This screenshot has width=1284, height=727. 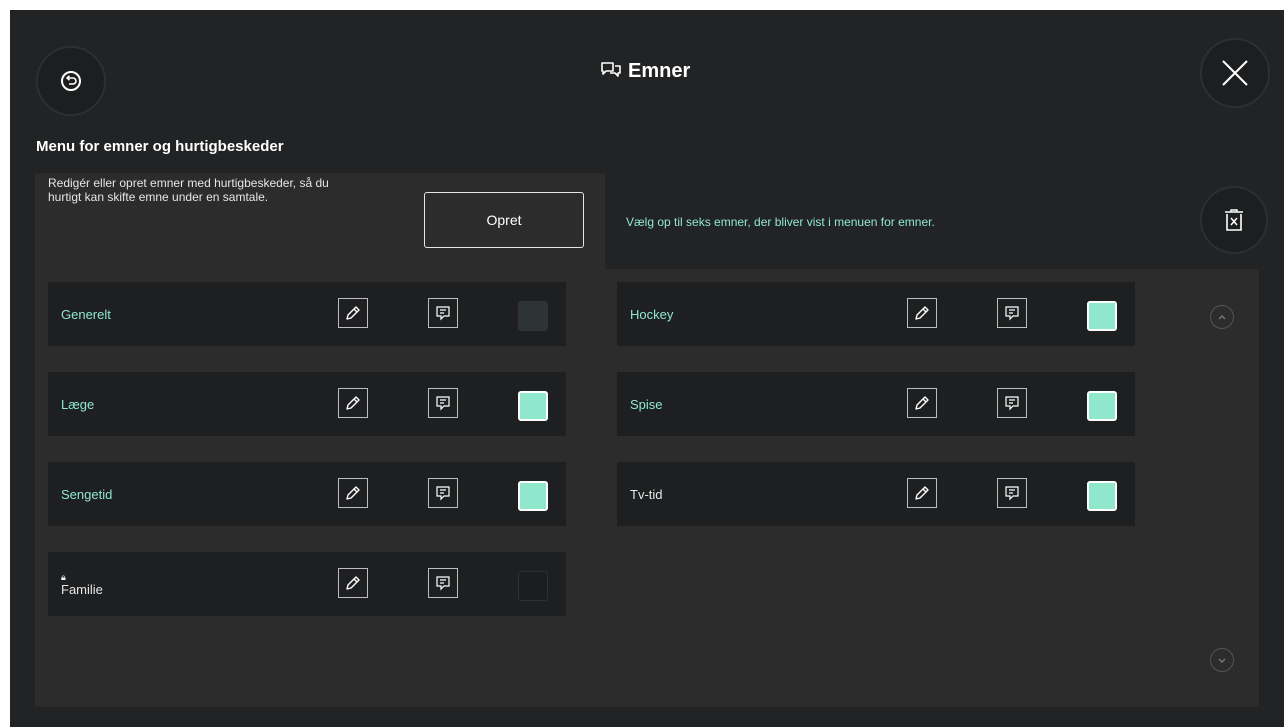 What do you see at coordinates (646, 404) in the screenshot?
I see `topic-name: Spise` at bounding box center [646, 404].